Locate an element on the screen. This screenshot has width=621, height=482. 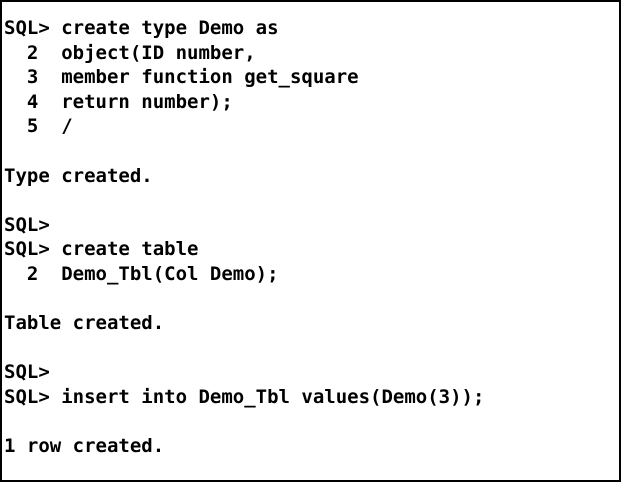
console-line: SQL> create table is located at coordinates (101, 249).